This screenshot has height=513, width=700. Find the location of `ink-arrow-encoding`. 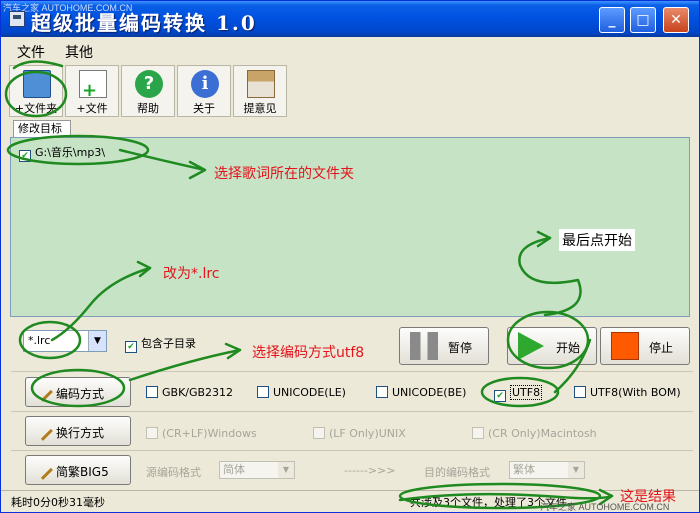

ink-arrow-encoding is located at coordinates (185, 362).